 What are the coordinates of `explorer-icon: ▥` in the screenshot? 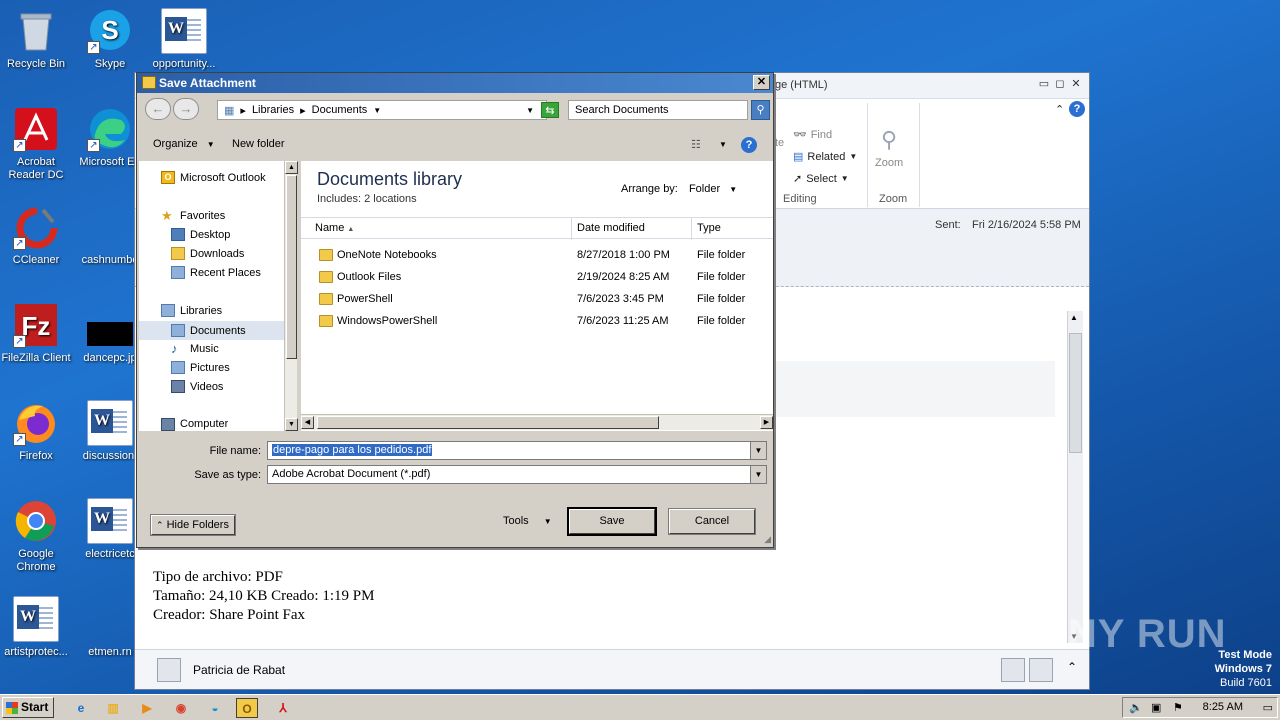 It's located at (113, 708).